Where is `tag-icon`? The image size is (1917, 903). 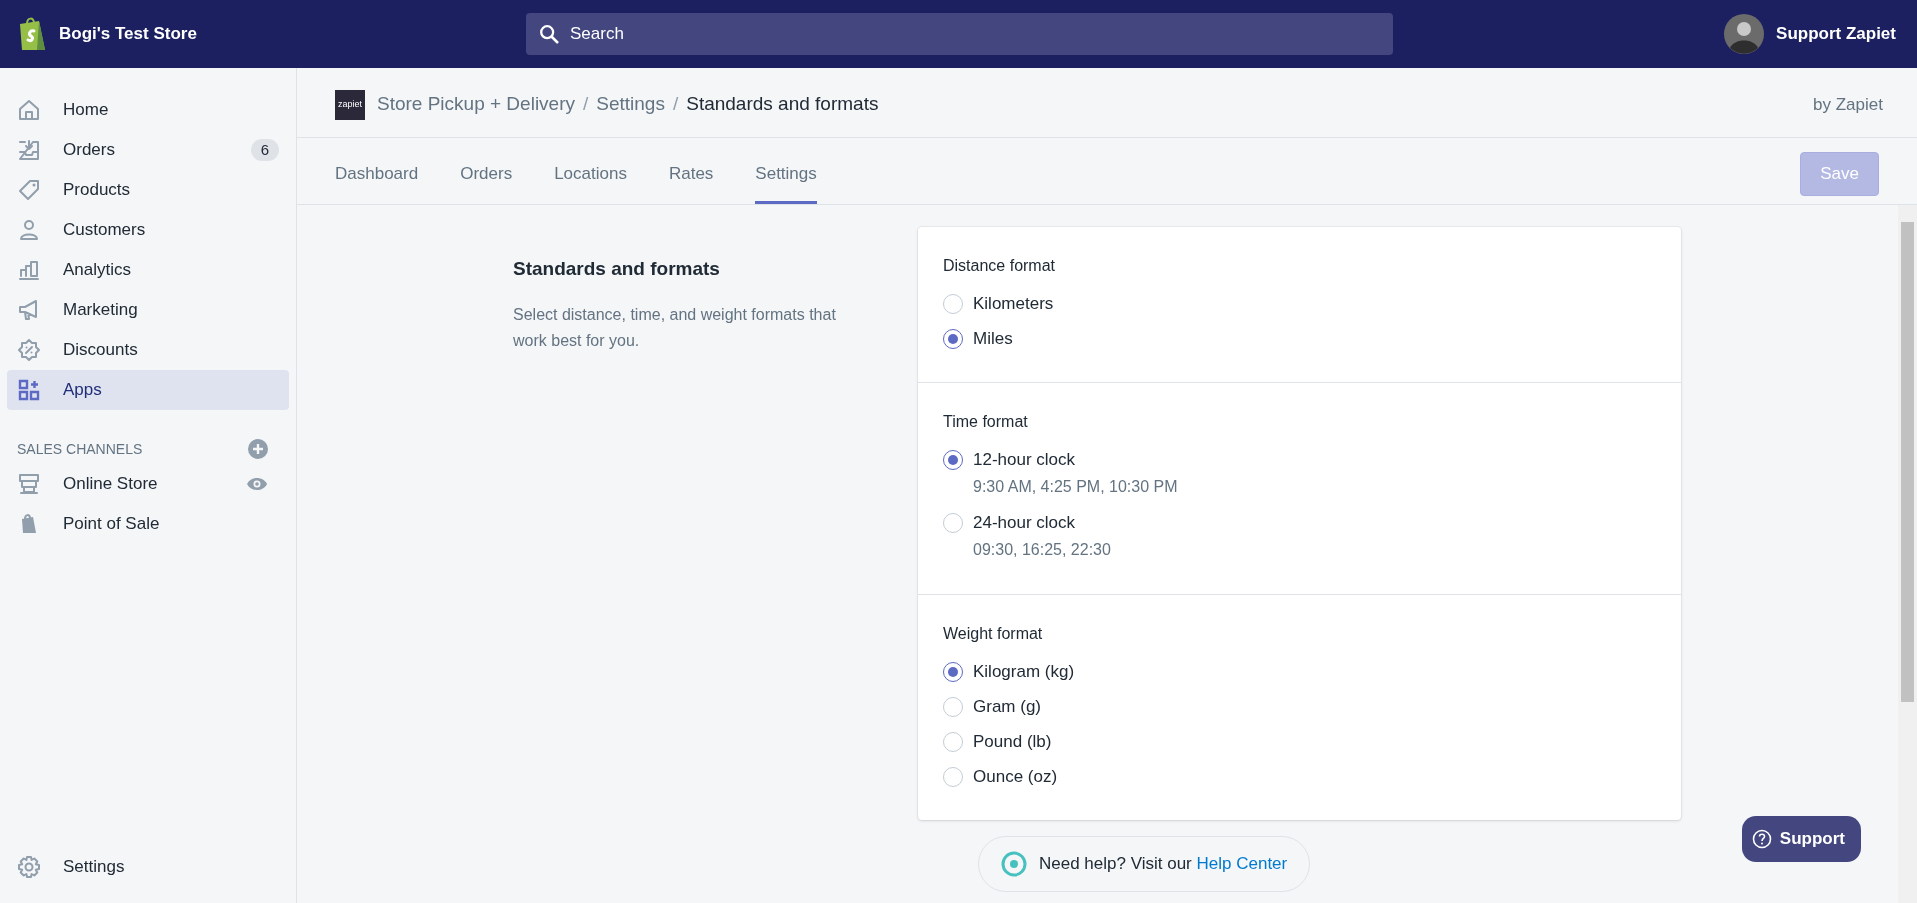 tag-icon is located at coordinates (29, 190).